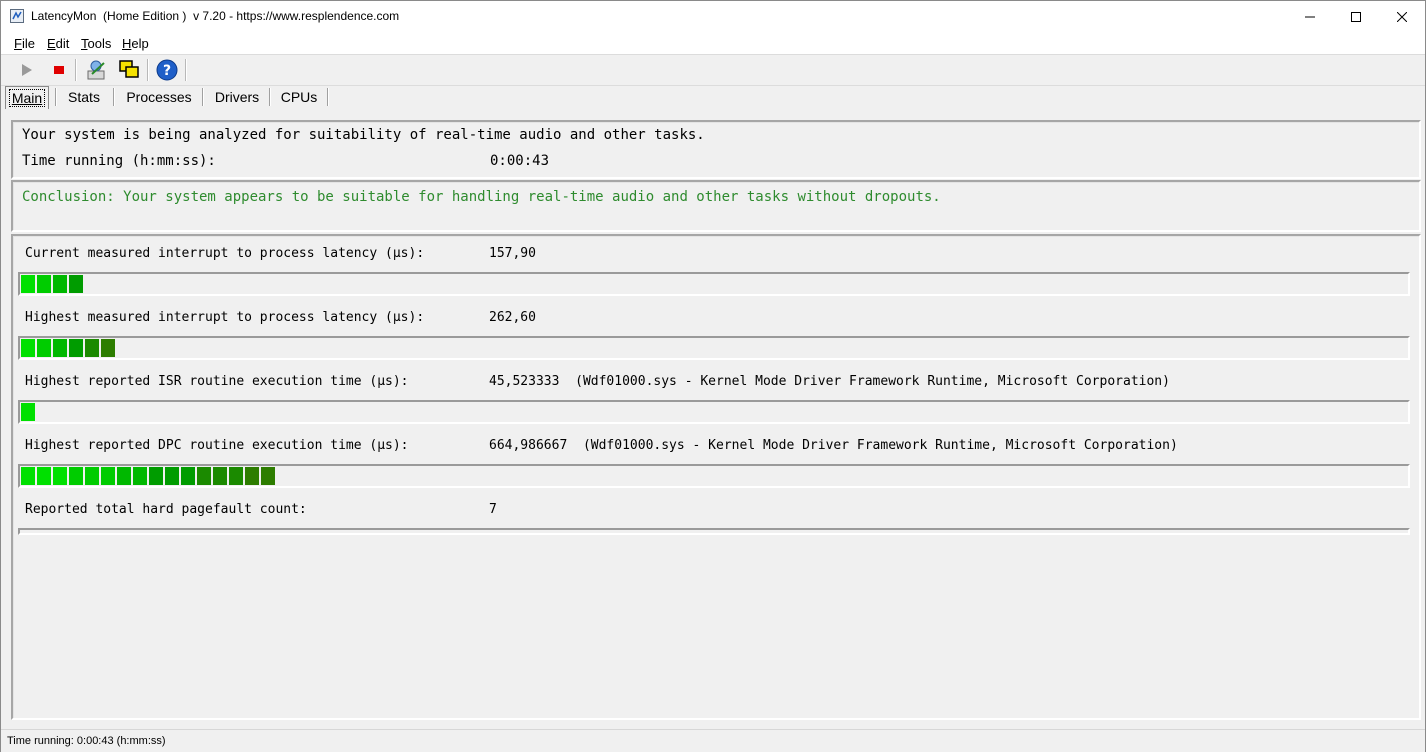  I want to click on tab-cpus-label: CPUs, so click(299, 97).